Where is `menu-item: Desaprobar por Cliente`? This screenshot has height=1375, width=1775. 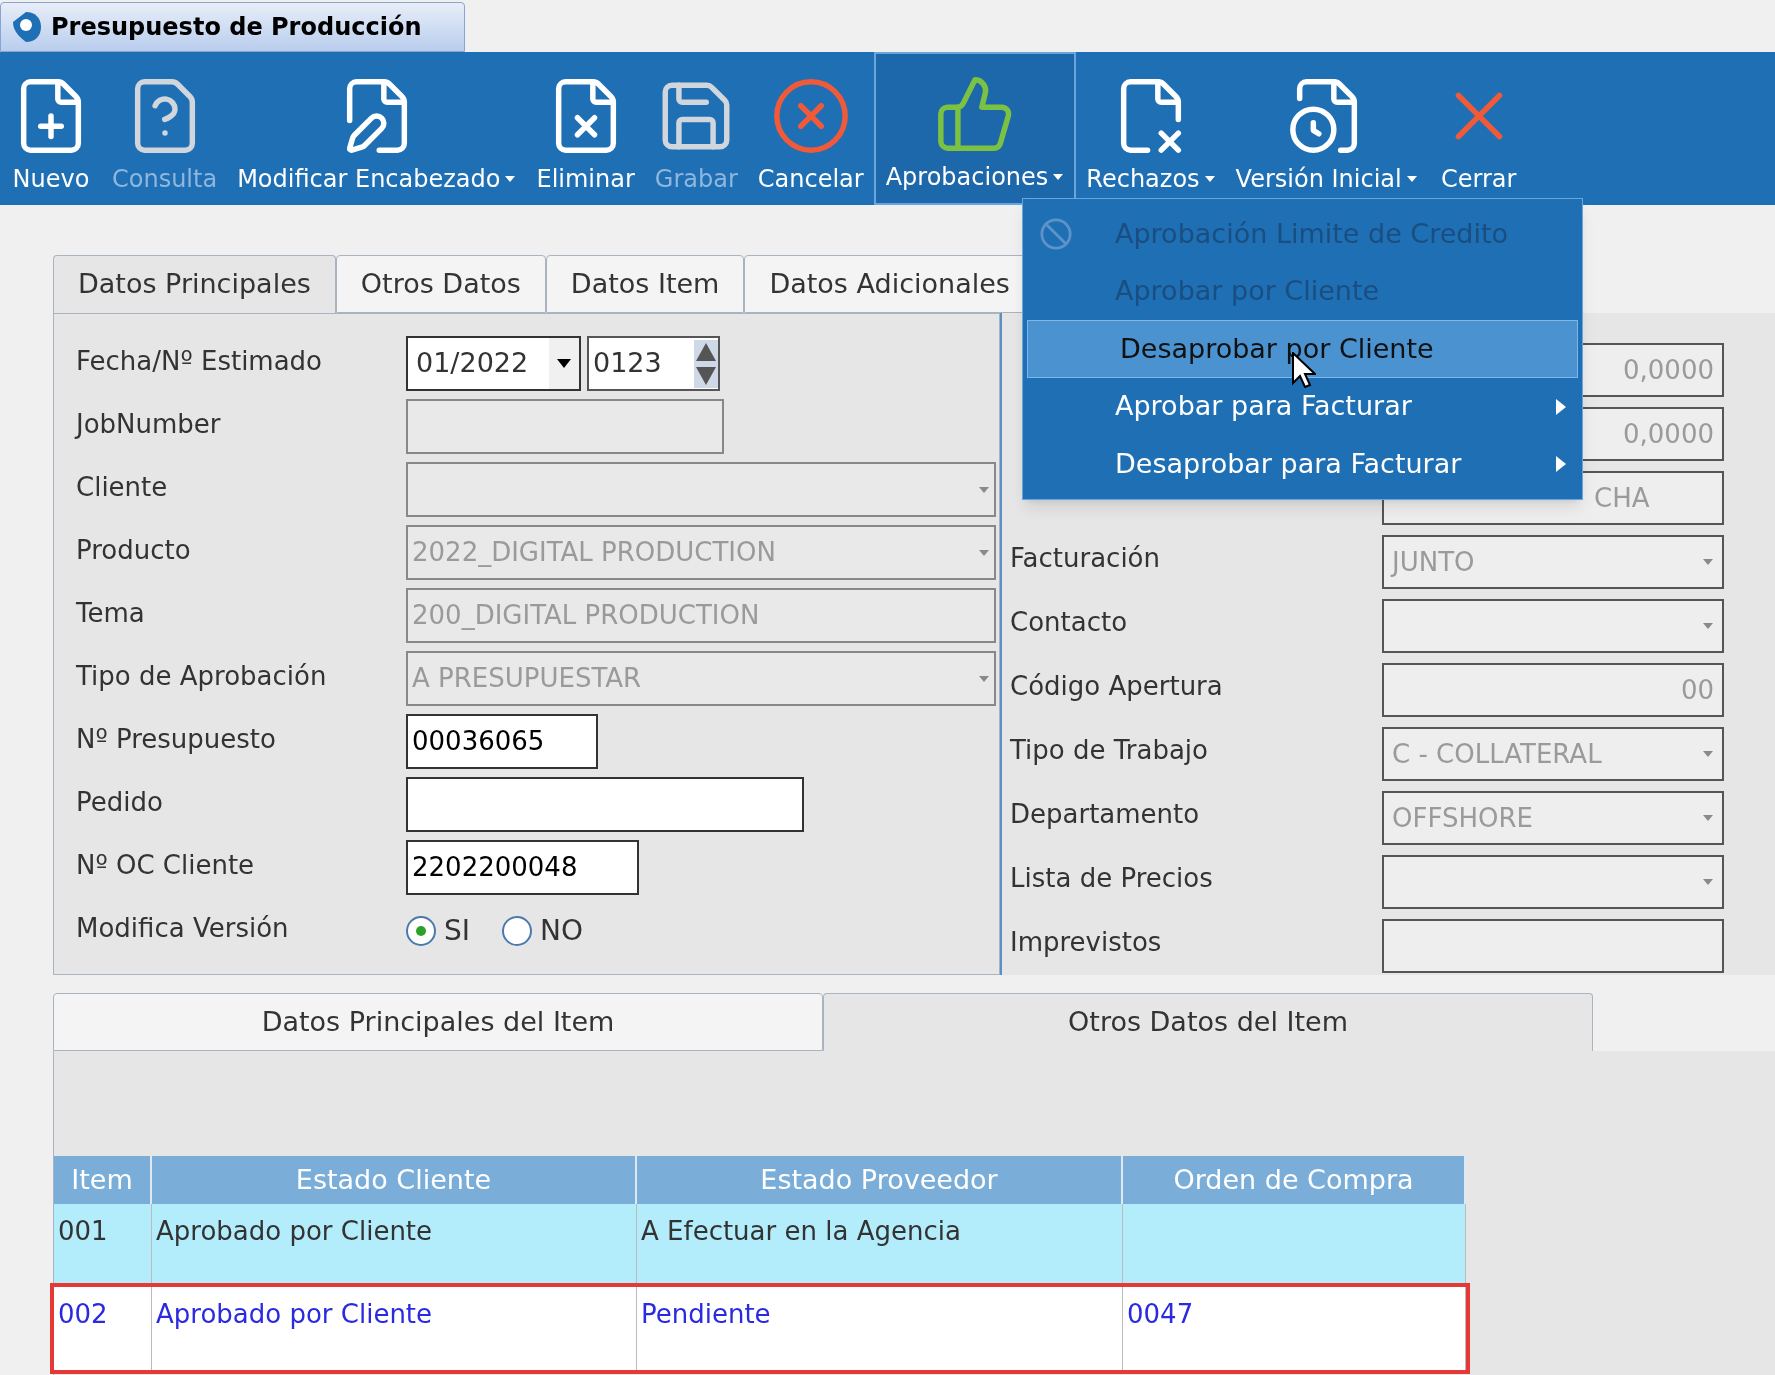
menu-item: Desaprobar por Cliente is located at coordinates (1302, 349).